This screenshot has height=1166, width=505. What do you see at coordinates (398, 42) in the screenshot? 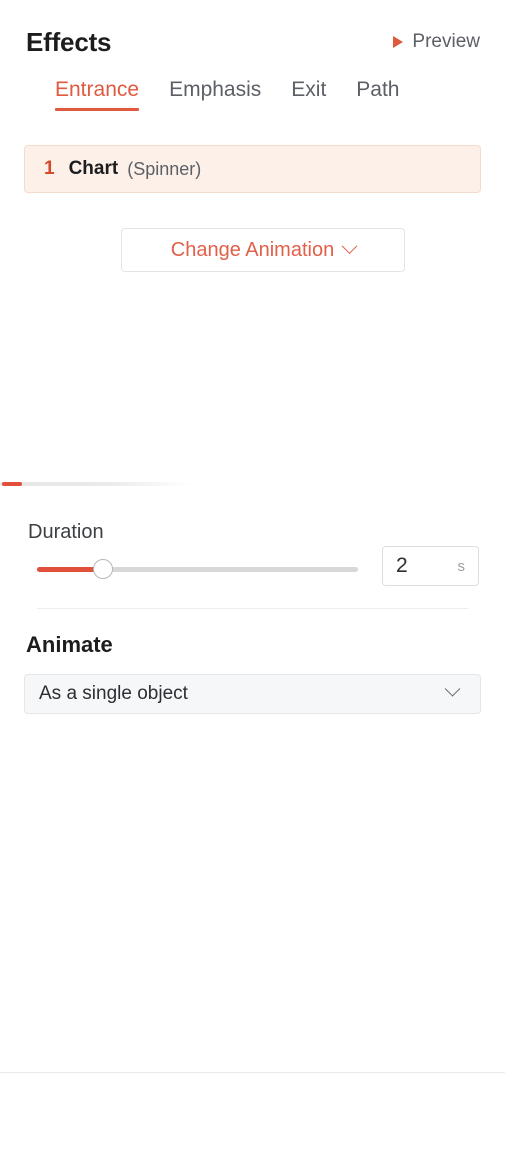
I see `play-icon` at bounding box center [398, 42].